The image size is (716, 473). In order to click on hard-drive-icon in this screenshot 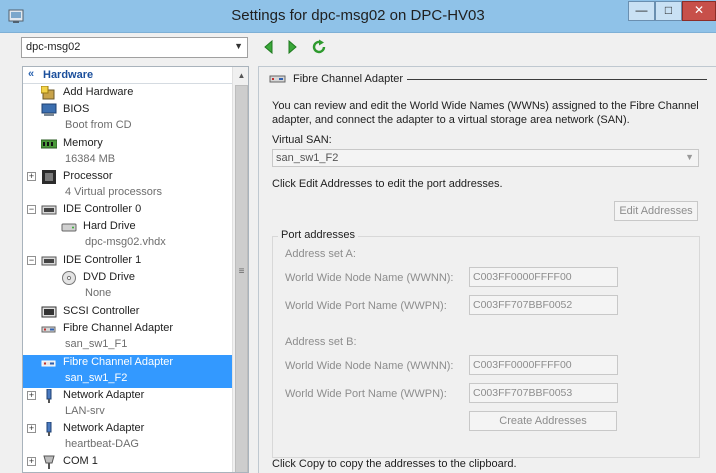, I will do `click(69, 227)`.